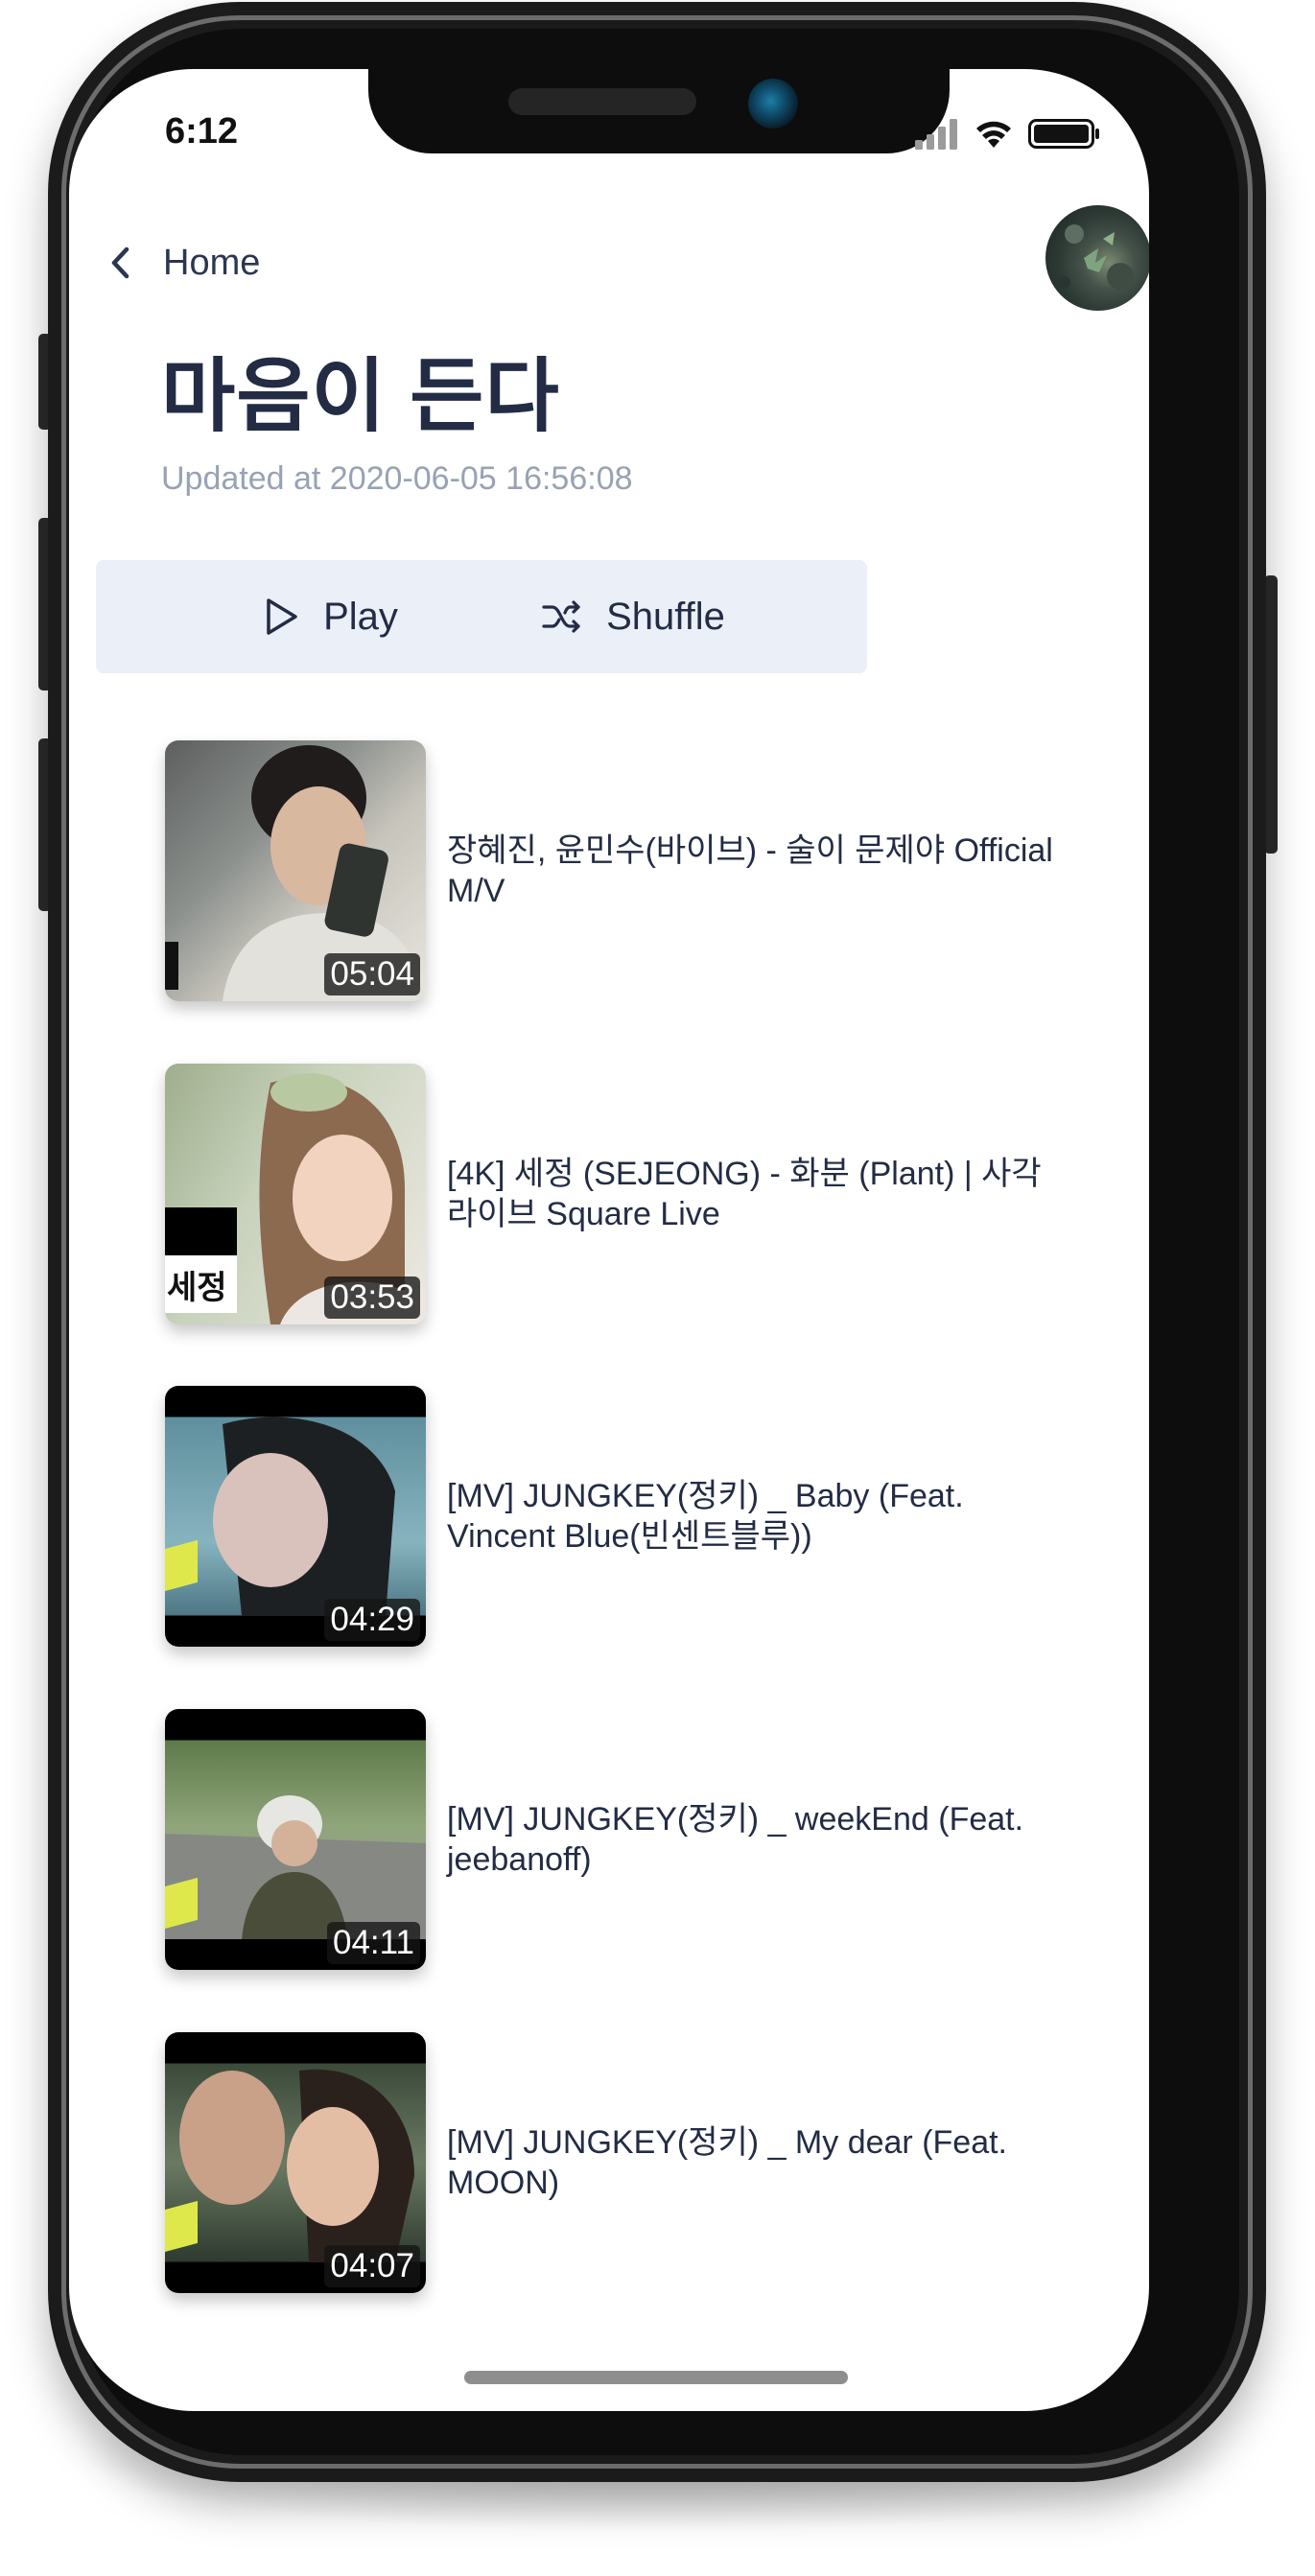  Describe the element at coordinates (754, 2162) in the screenshot. I see `video-title: [MV] JUNGKEY(정키) _ My dear (Feat. MOON)` at that location.